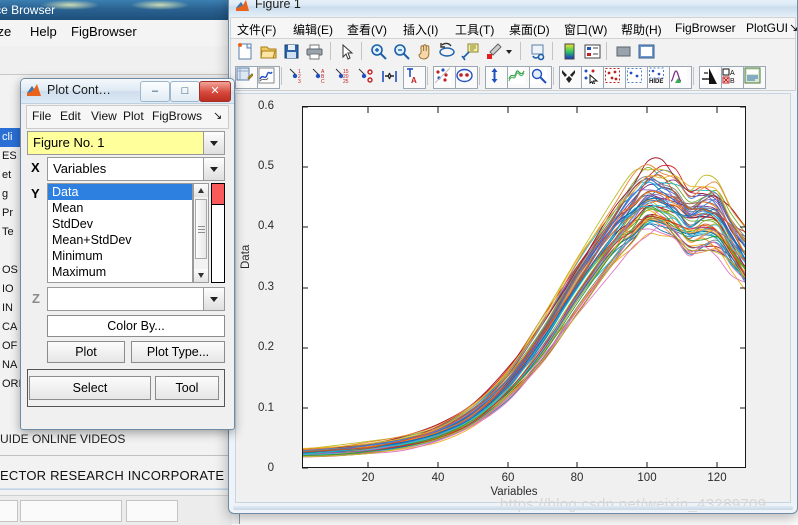 This screenshot has height=525, width=798. Describe the element at coordinates (347, 52) in the screenshot. I see `pointer-icon` at that location.